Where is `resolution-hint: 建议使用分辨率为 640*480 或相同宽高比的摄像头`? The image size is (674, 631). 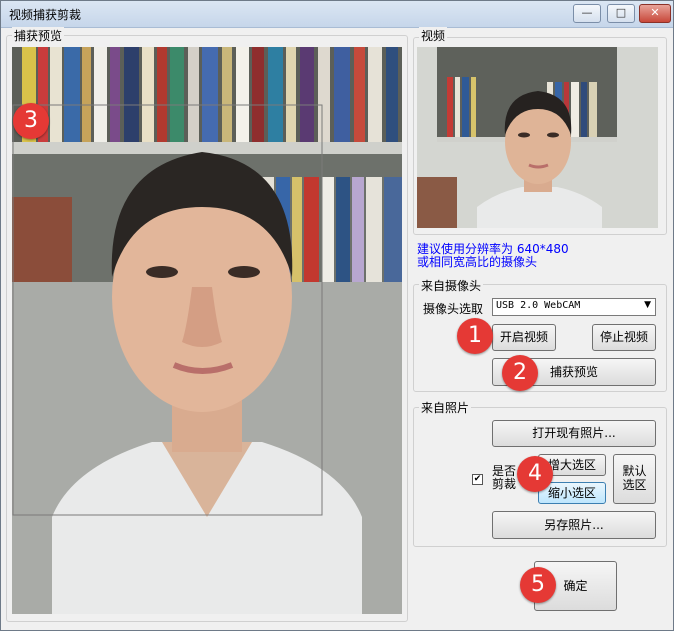
resolution-hint: 建议使用分辨率为 640*480 或相同宽高比的摄像头 is located at coordinates (493, 256).